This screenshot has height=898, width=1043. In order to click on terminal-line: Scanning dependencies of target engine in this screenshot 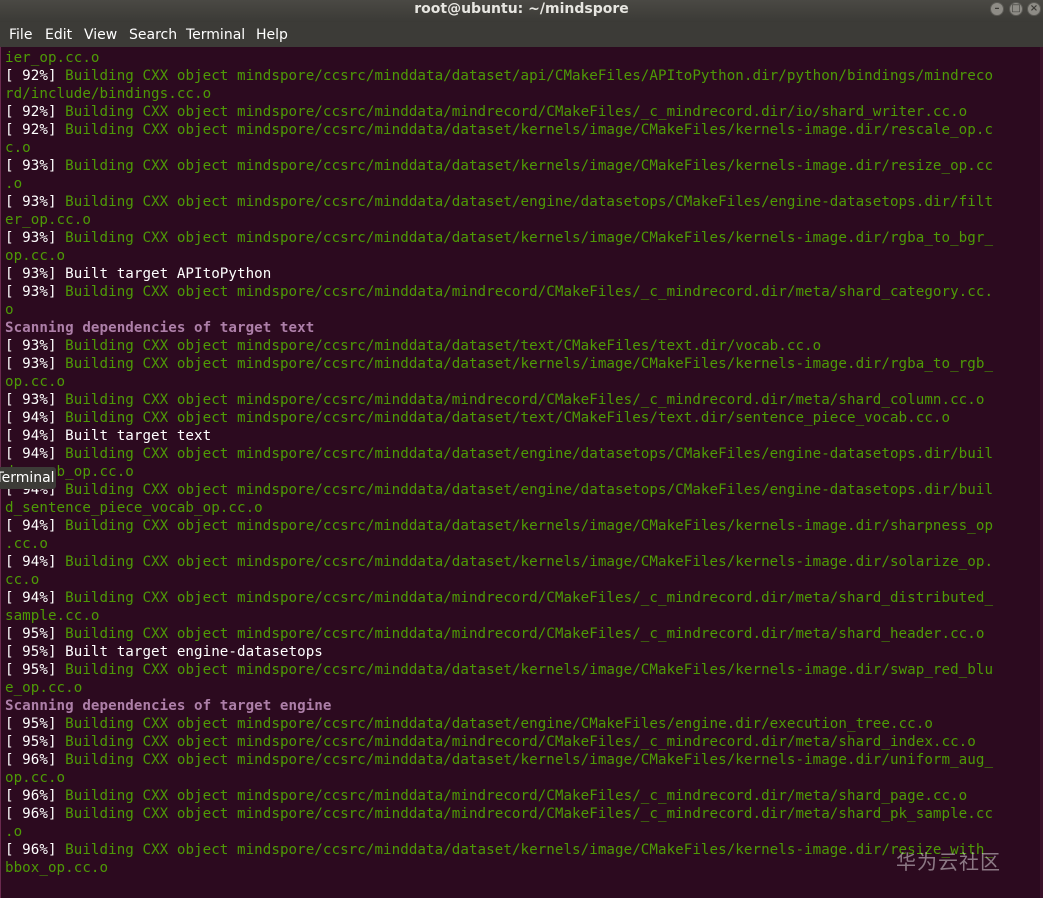, I will do `click(168, 706)`.